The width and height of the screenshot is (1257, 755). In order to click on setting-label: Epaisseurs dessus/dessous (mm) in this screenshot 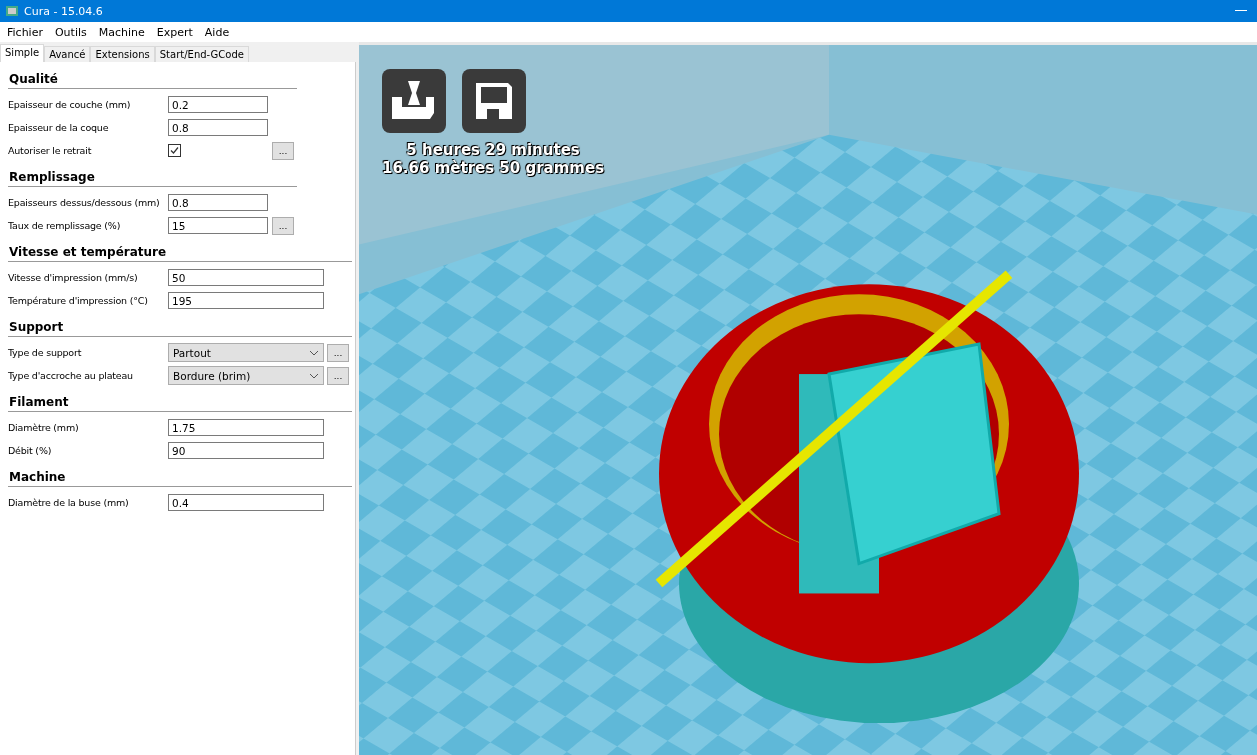, I will do `click(84, 202)`.